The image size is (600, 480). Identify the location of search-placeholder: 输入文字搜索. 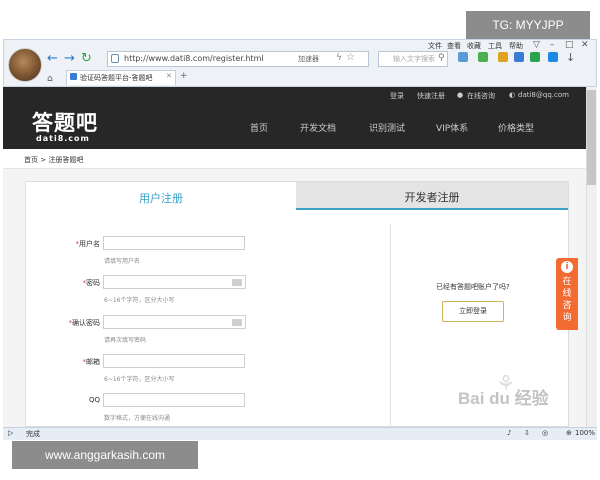
(414, 59).